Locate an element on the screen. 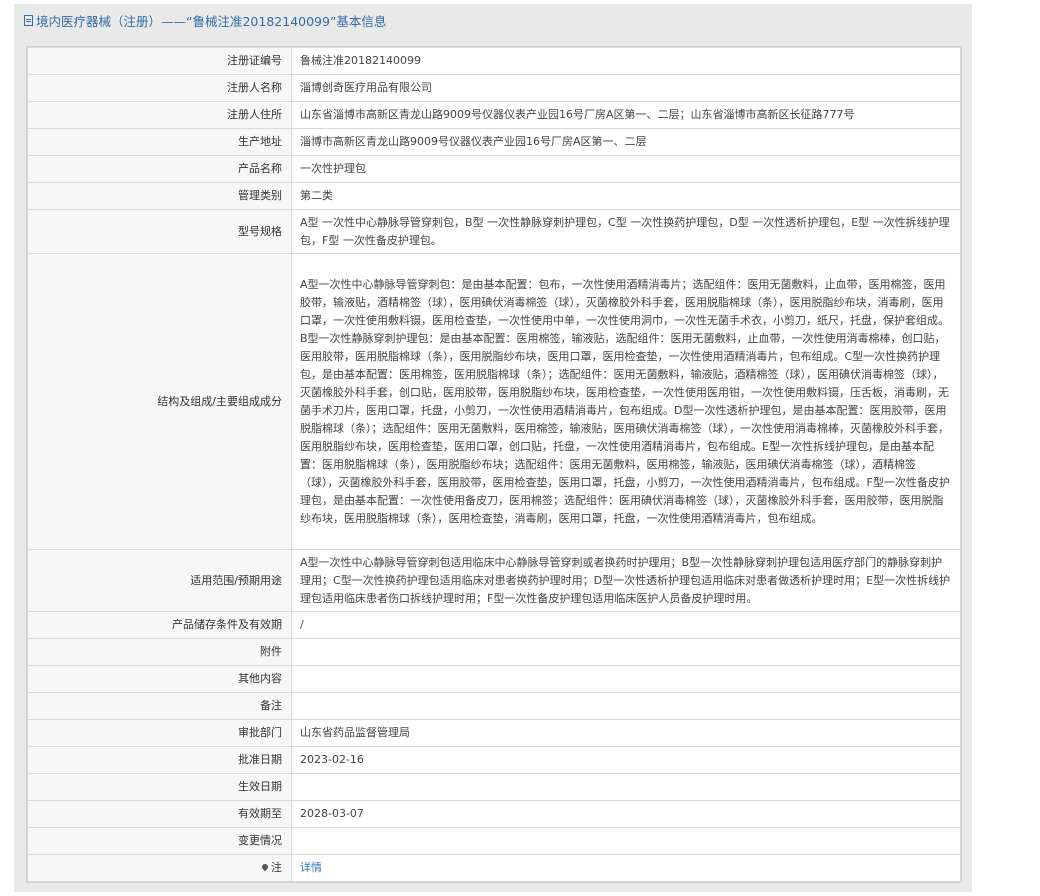  note-label-text: 注 is located at coordinates (276, 867).